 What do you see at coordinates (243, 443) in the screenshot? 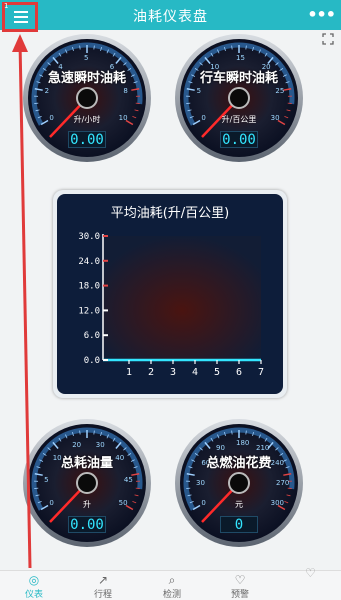
I see `gauge-tick-label: 180` at bounding box center [243, 443].